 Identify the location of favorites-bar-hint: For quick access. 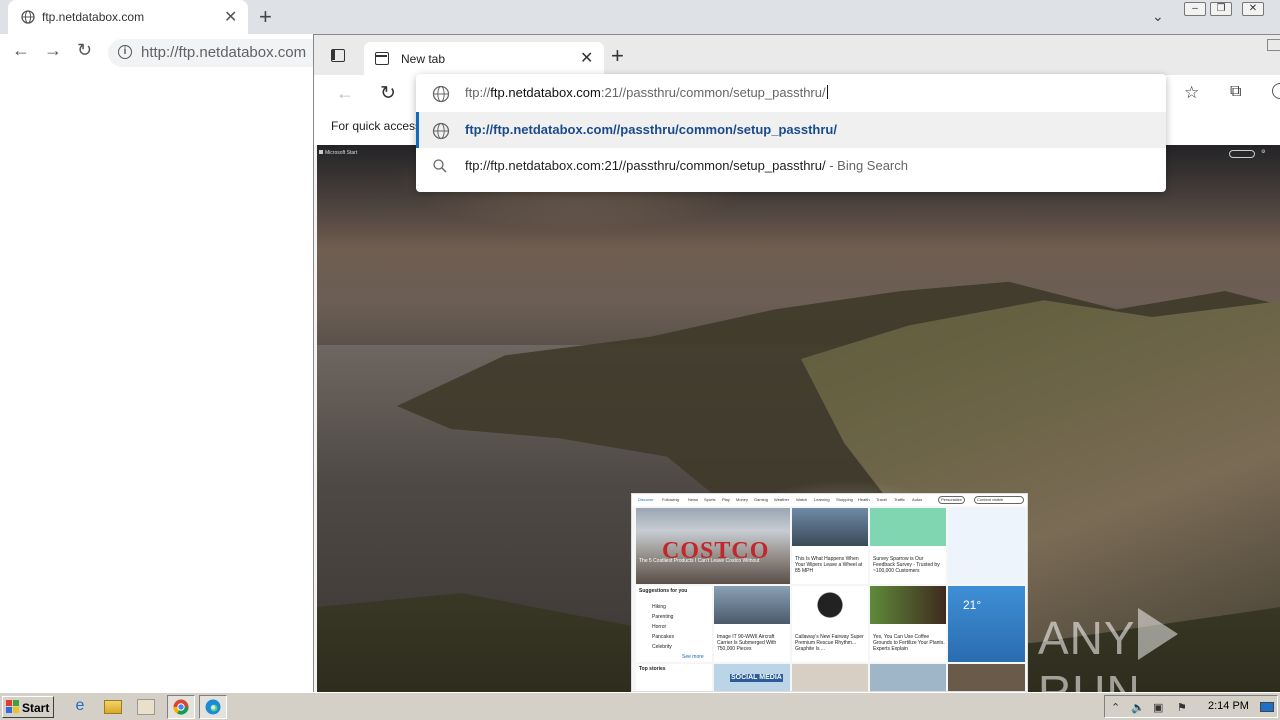
(376, 126).